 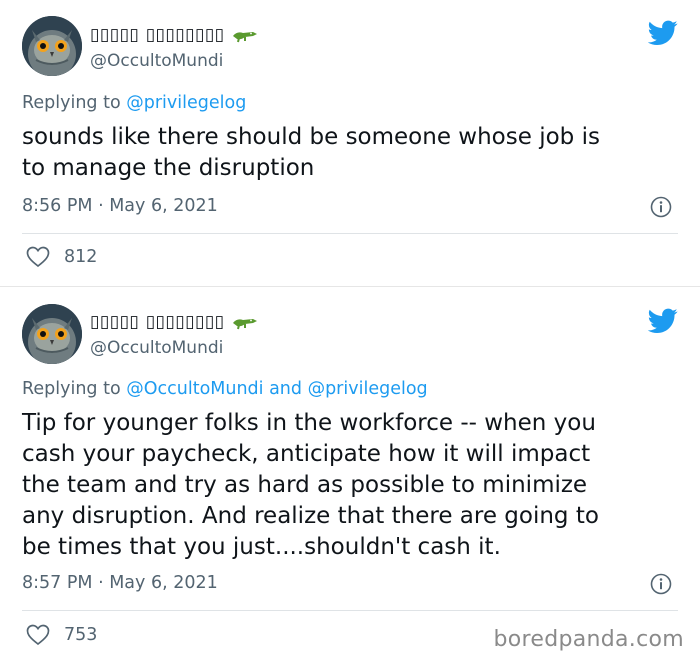 What do you see at coordinates (81, 257) in the screenshot?
I see `like-count: 812` at bounding box center [81, 257].